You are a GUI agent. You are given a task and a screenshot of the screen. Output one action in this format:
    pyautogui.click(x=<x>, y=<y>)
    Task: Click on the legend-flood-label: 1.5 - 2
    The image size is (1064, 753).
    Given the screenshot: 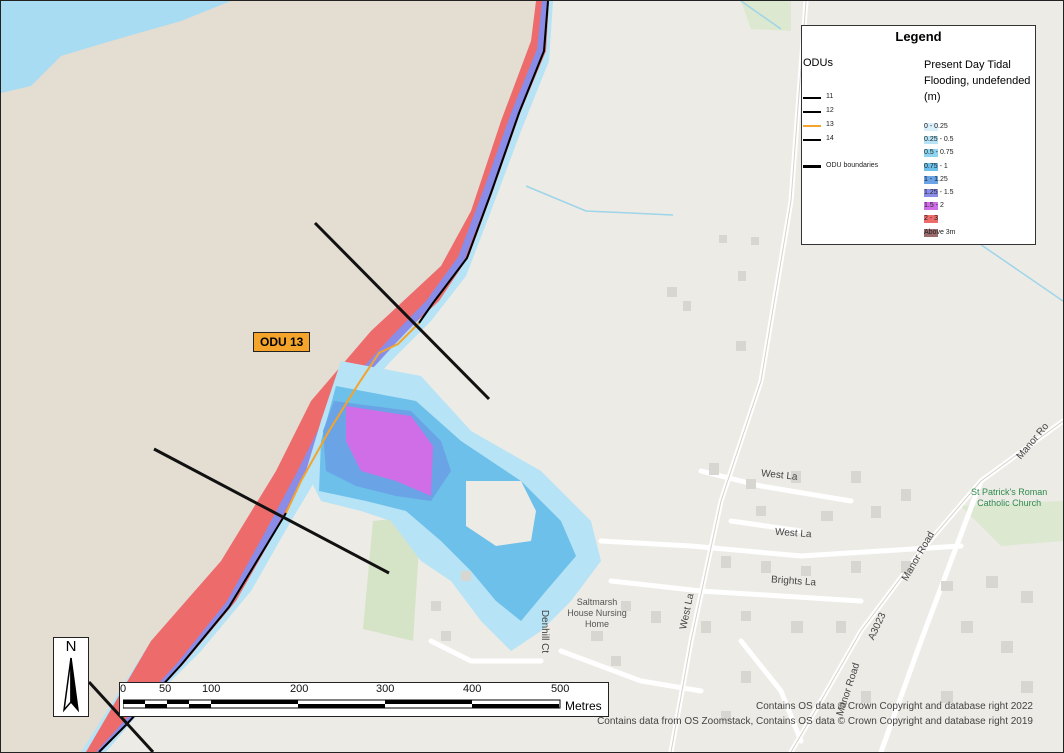 What is the action you would take?
    pyautogui.click(x=934, y=206)
    